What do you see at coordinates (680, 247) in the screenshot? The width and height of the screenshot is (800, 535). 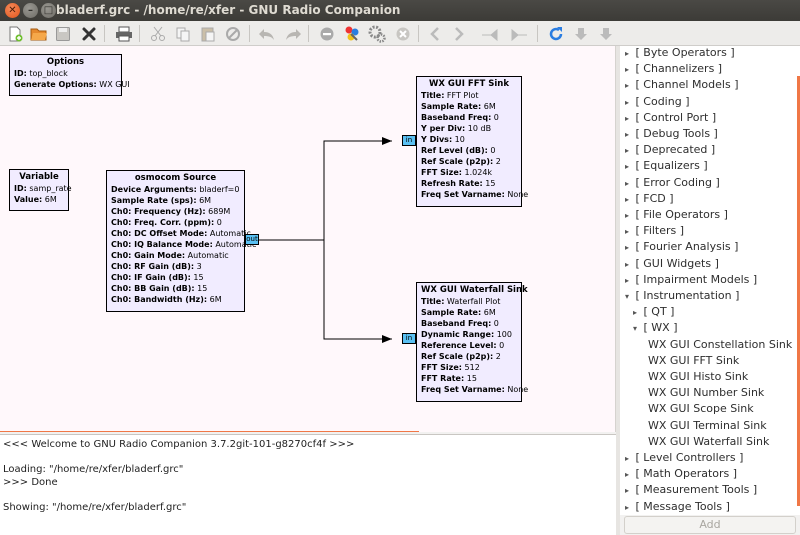 I see `tree-category-item: ▸ [ Fourier Analysis ]` at bounding box center [680, 247].